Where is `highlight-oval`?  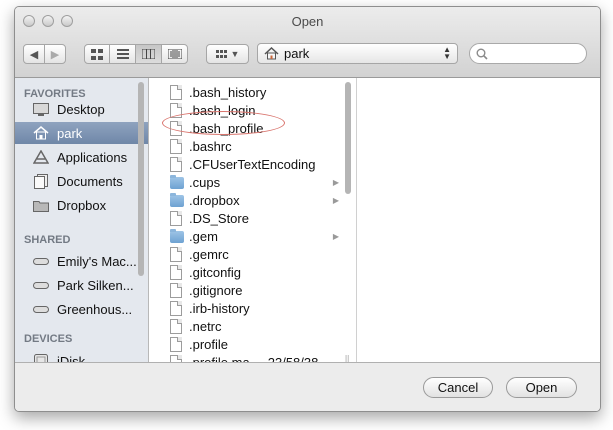
highlight-oval is located at coordinates (223, 123).